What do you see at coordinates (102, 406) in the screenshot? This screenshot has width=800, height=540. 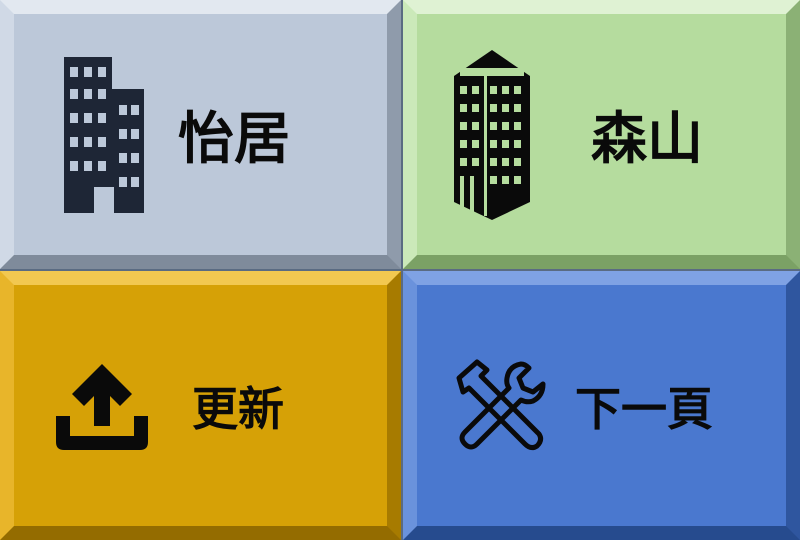 I see `upload-icon` at bounding box center [102, 406].